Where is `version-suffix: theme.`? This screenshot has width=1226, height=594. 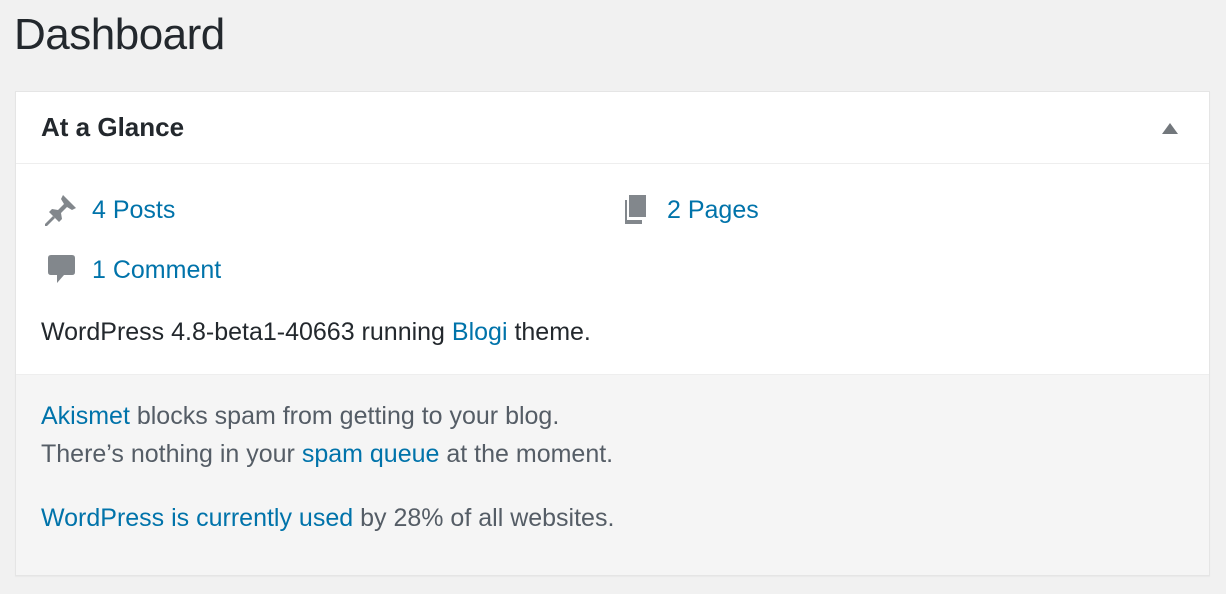
version-suffix: theme. is located at coordinates (549, 332).